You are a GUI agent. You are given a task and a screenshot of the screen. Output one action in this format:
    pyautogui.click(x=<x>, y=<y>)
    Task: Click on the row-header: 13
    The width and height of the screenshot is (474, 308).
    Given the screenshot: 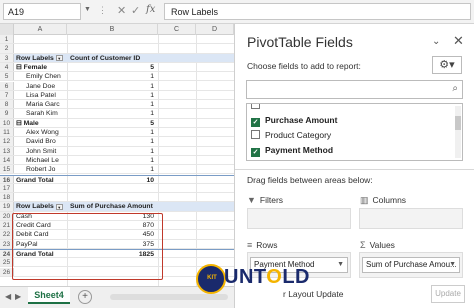 What is the action you would take?
    pyautogui.click(x=7, y=150)
    